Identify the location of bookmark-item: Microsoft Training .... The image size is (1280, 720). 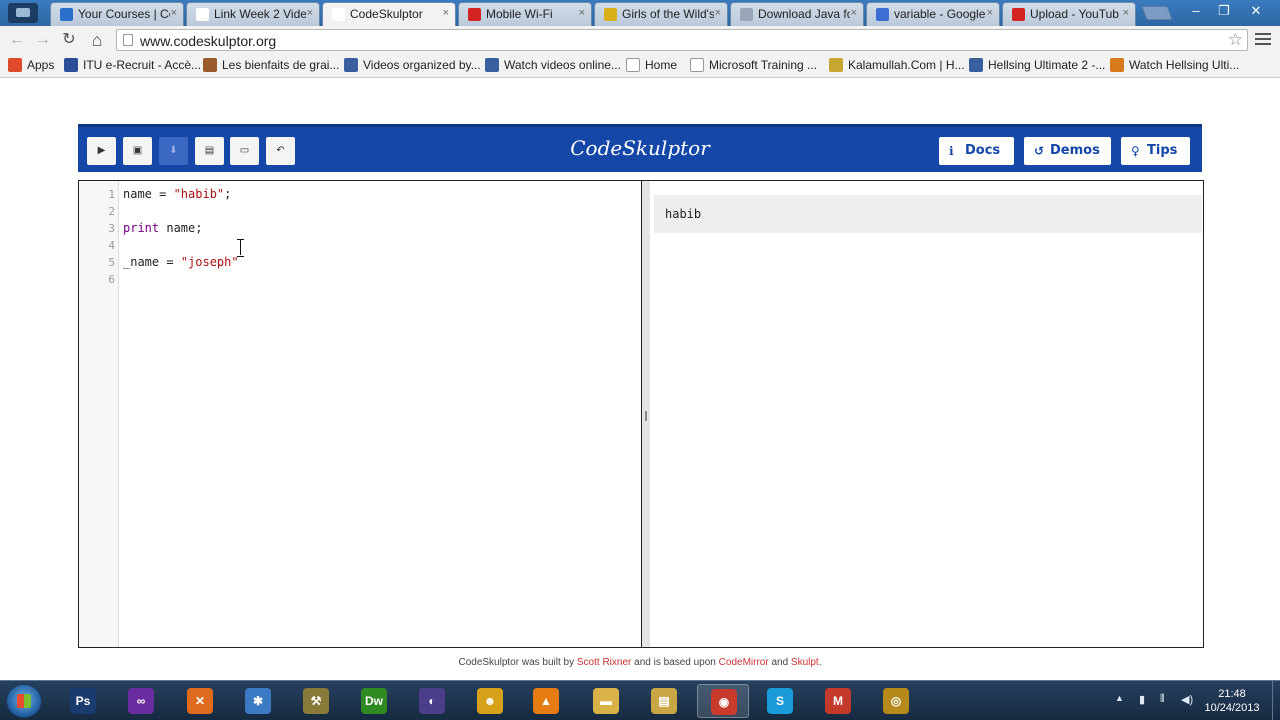
(753, 66).